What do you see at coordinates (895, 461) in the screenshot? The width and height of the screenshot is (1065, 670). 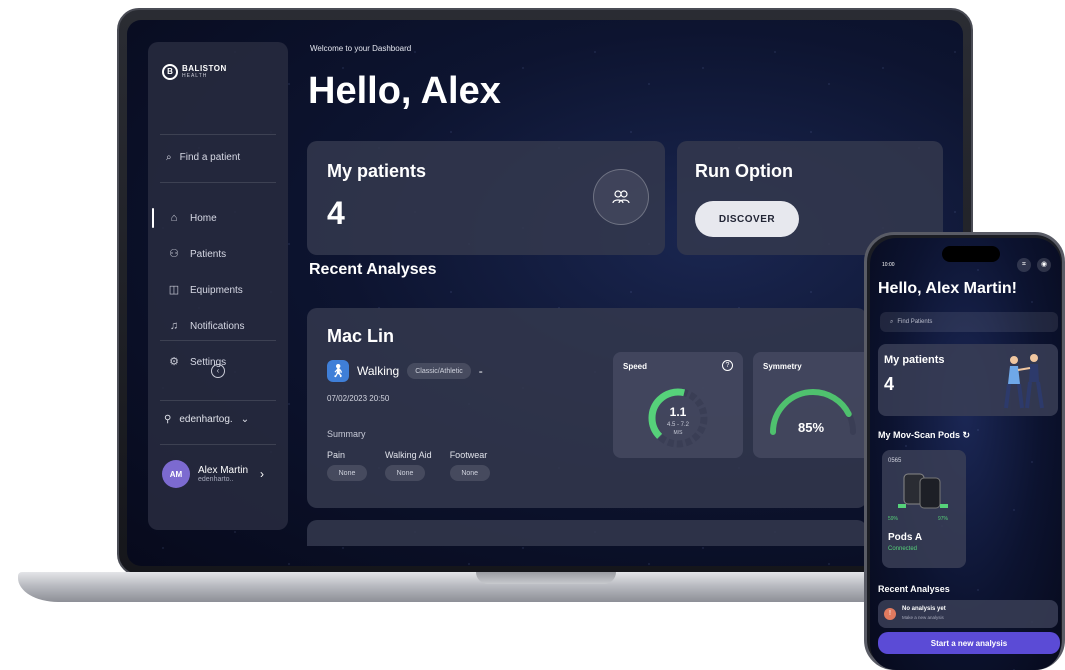 I see `pod-id: 0565` at bounding box center [895, 461].